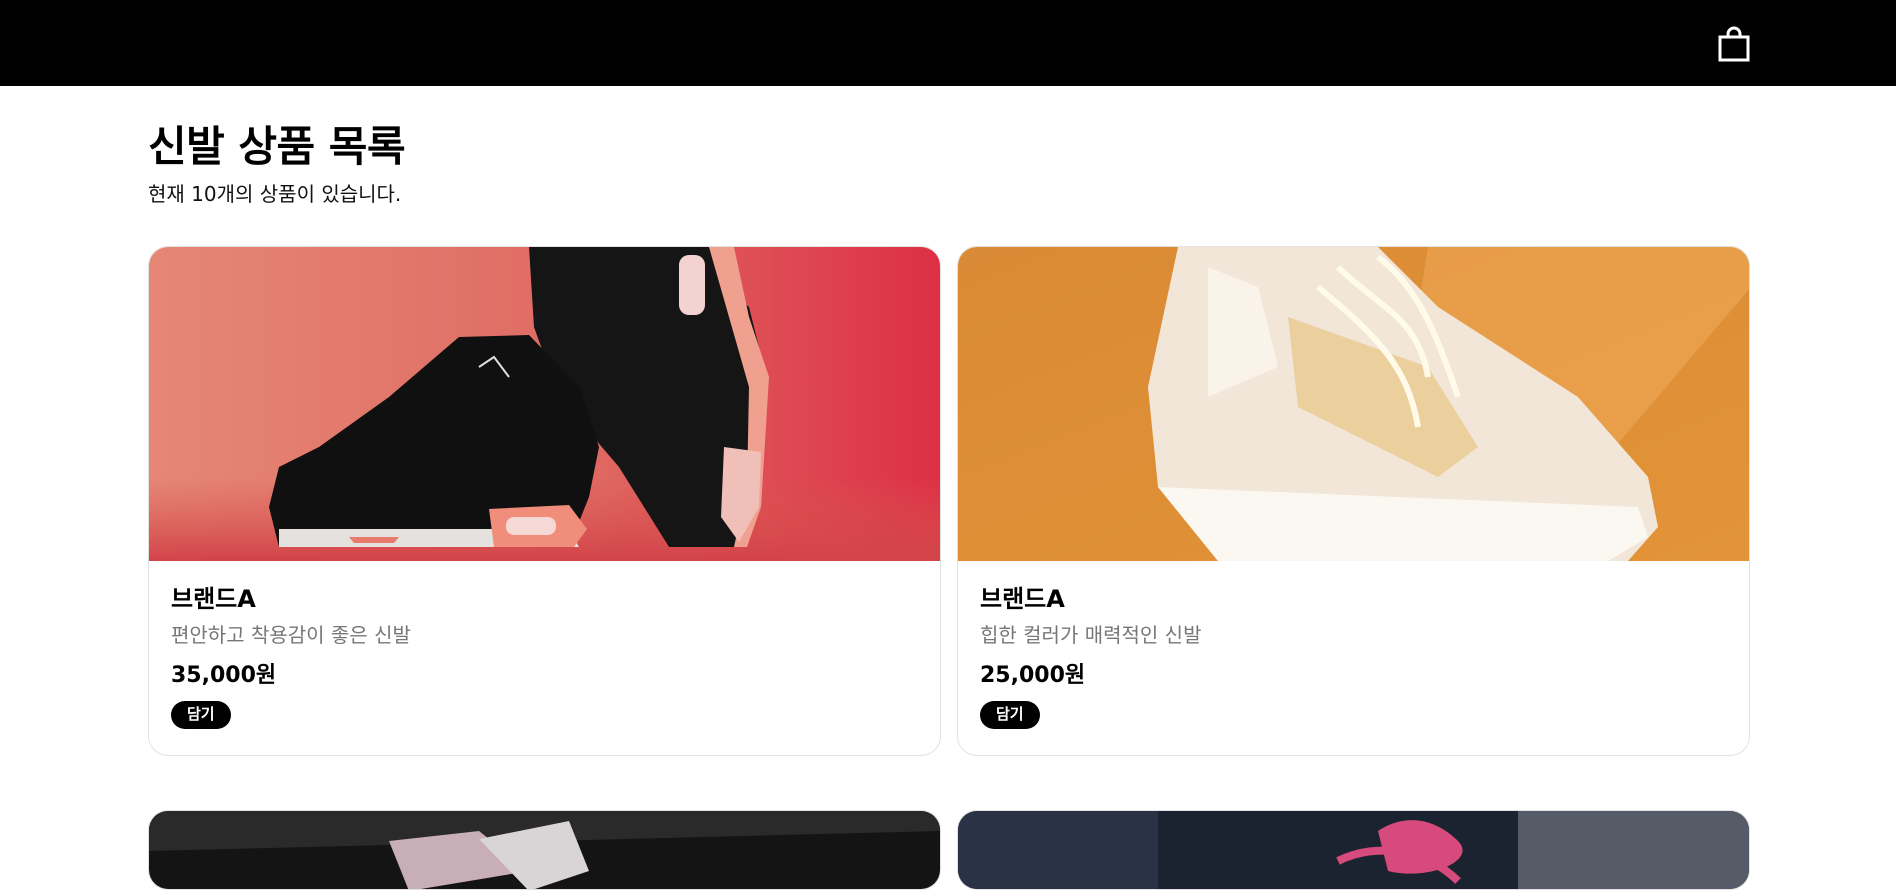 The height and width of the screenshot is (890, 1896). Describe the element at coordinates (1033, 675) in the screenshot. I see `product-price: 25,000원` at that location.